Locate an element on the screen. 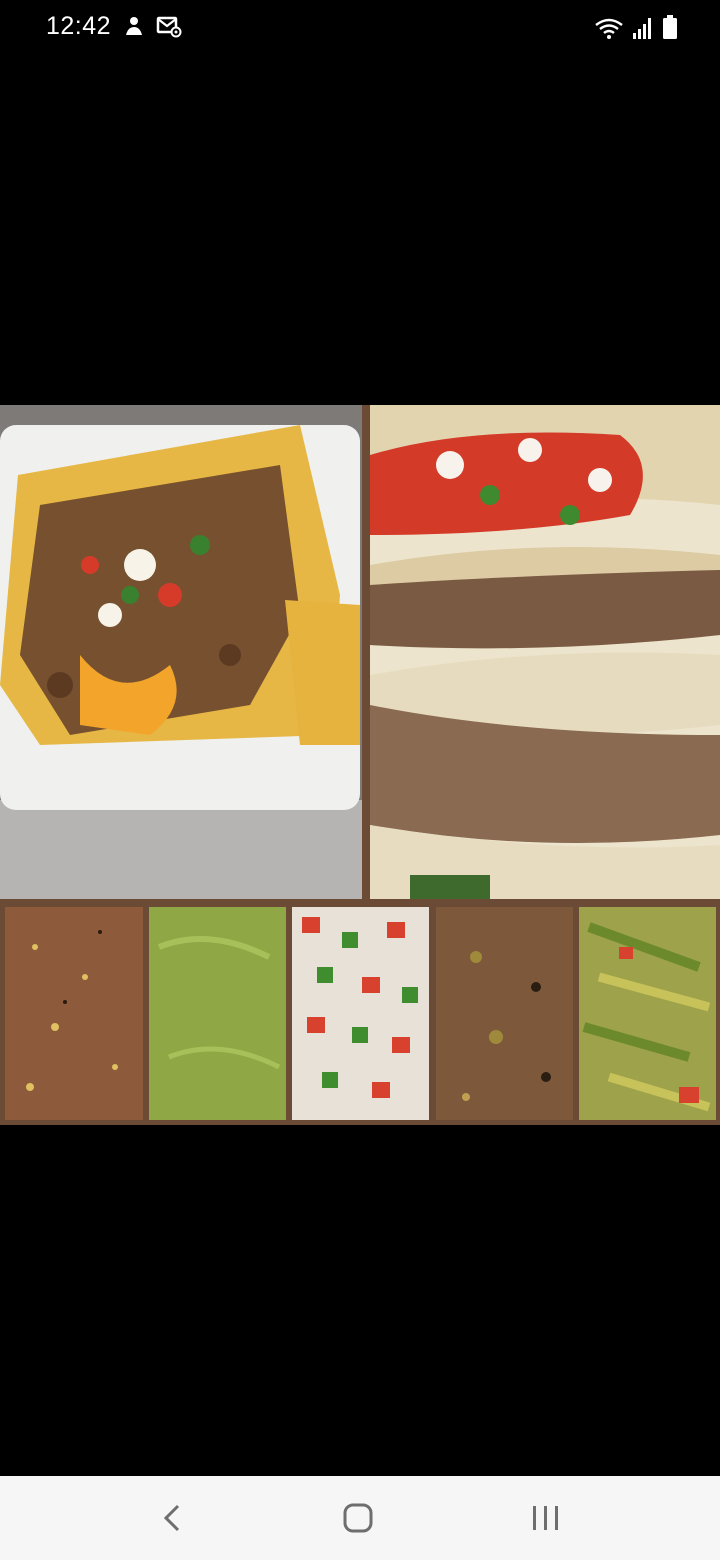  recent-apps-icon is located at coordinates (545, 1518).